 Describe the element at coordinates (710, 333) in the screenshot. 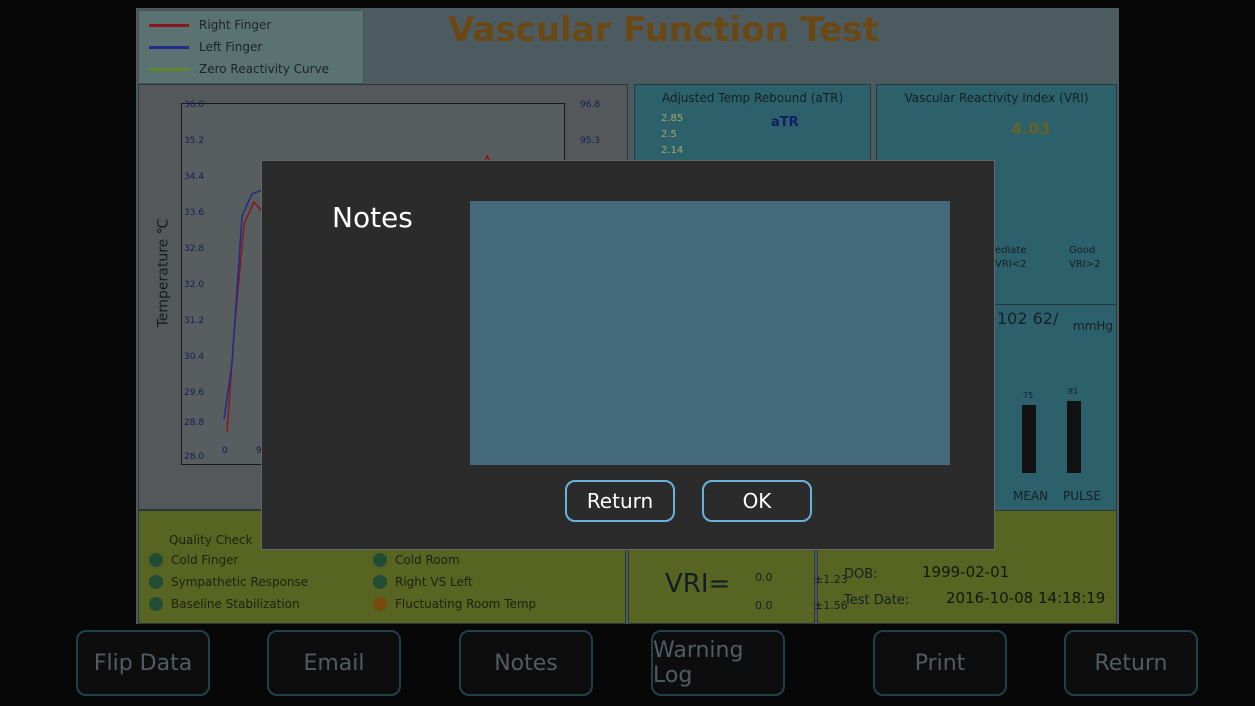

I see `notes-textarea` at that location.